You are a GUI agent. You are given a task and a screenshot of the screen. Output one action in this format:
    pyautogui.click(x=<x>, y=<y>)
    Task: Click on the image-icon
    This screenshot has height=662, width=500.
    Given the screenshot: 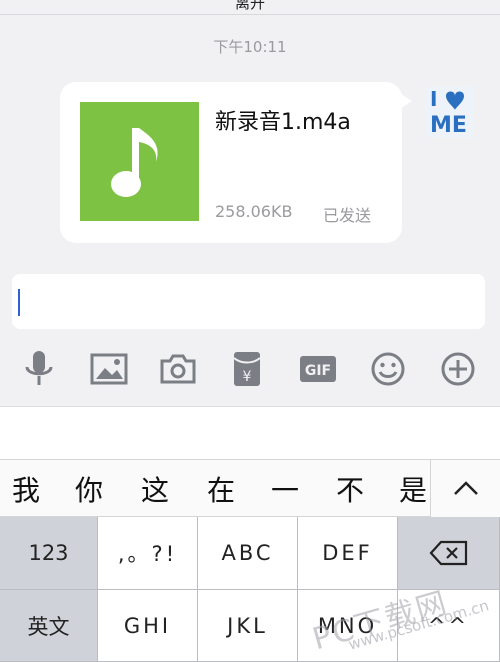 What is the action you would take?
    pyautogui.click(x=109, y=369)
    